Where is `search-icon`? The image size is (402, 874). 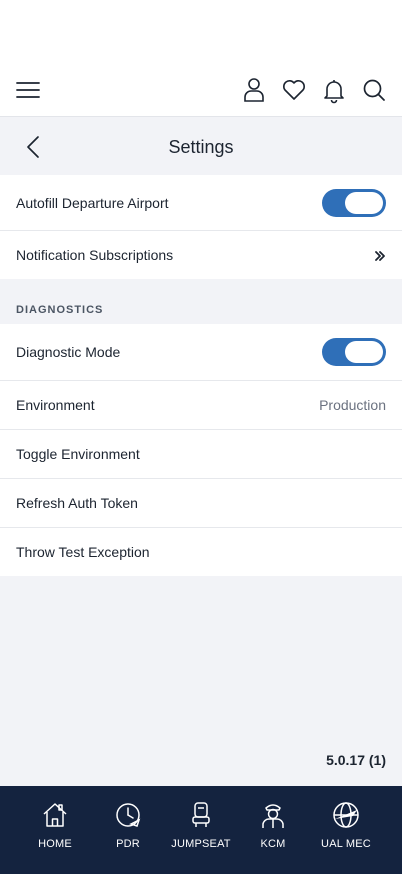
search-icon is located at coordinates (374, 90).